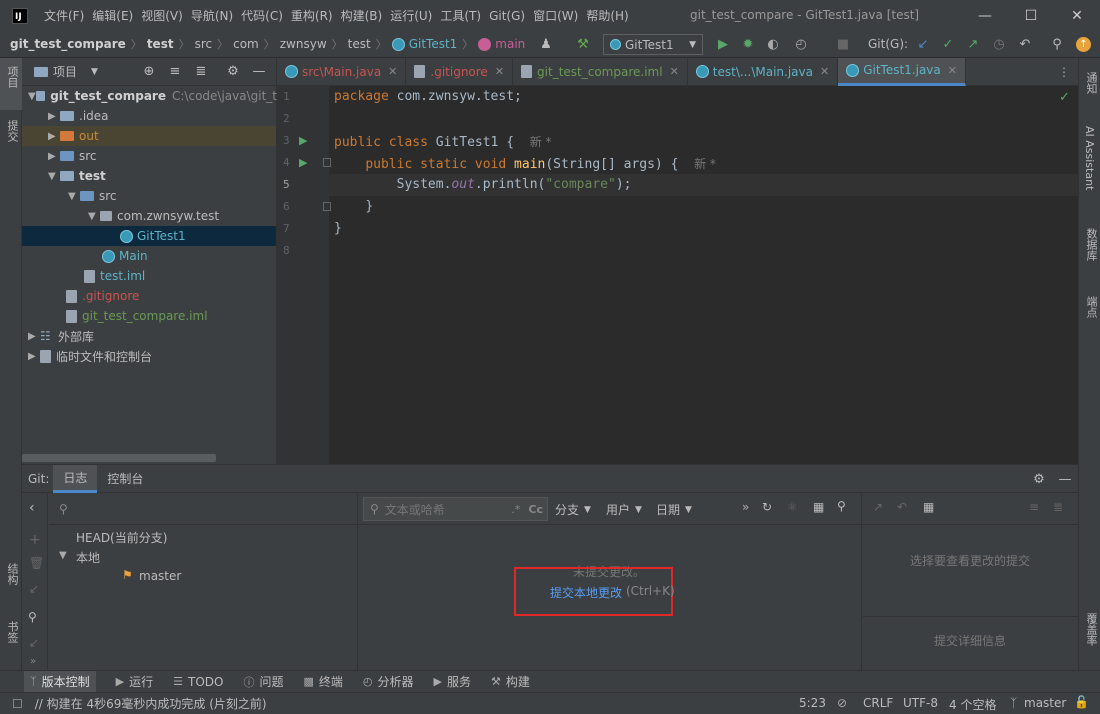 The height and width of the screenshot is (714, 1100). What do you see at coordinates (204, 44) in the screenshot?
I see `breadcrumb-src: src` at bounding box center [204, 44].